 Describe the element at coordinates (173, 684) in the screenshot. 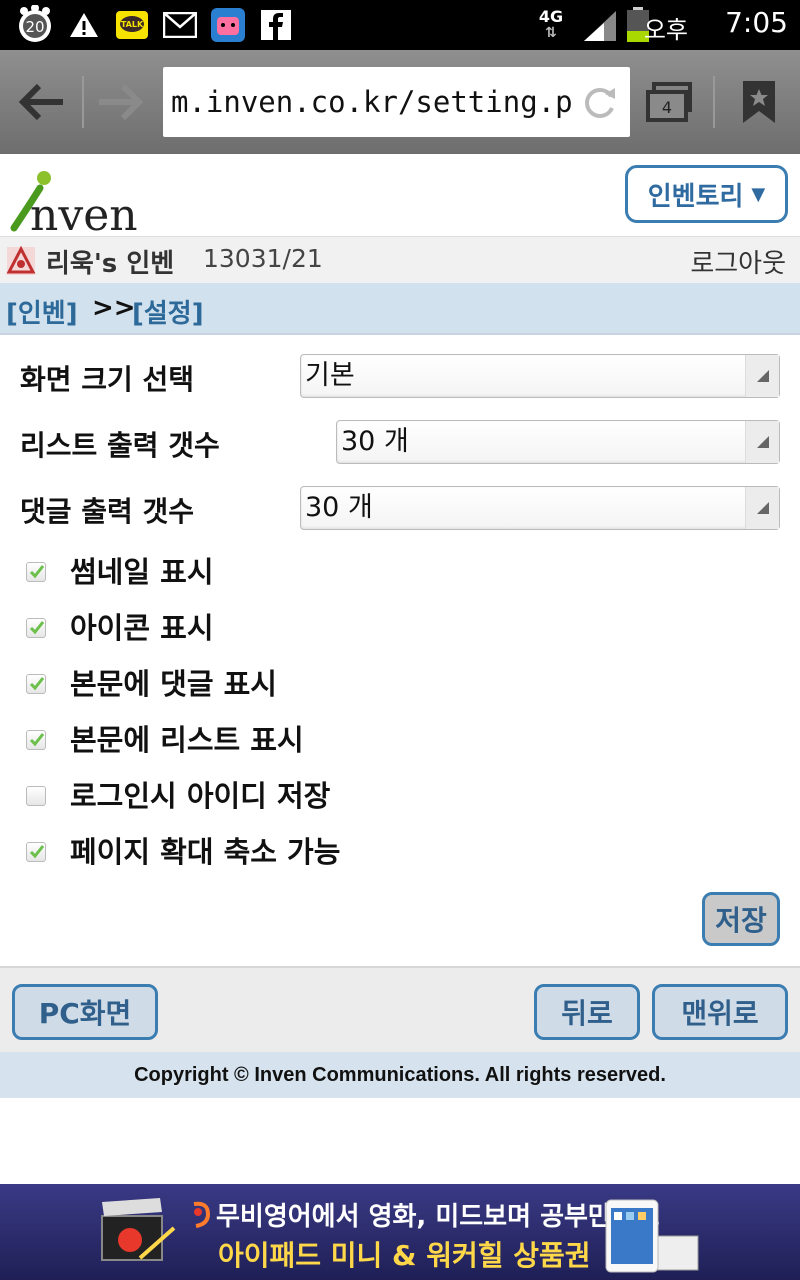

I see `option-label: 본문에 댓글 표시` at that location.